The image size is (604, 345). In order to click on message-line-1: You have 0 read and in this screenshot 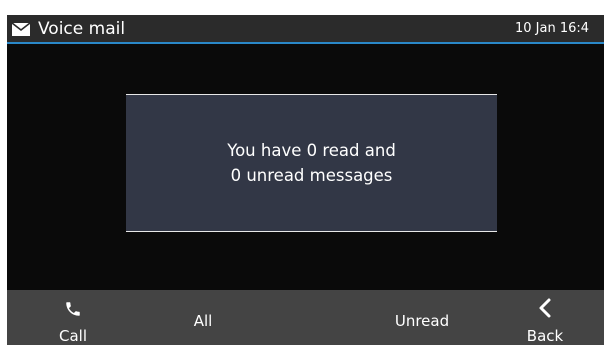, I will do `click(311, 150)`.